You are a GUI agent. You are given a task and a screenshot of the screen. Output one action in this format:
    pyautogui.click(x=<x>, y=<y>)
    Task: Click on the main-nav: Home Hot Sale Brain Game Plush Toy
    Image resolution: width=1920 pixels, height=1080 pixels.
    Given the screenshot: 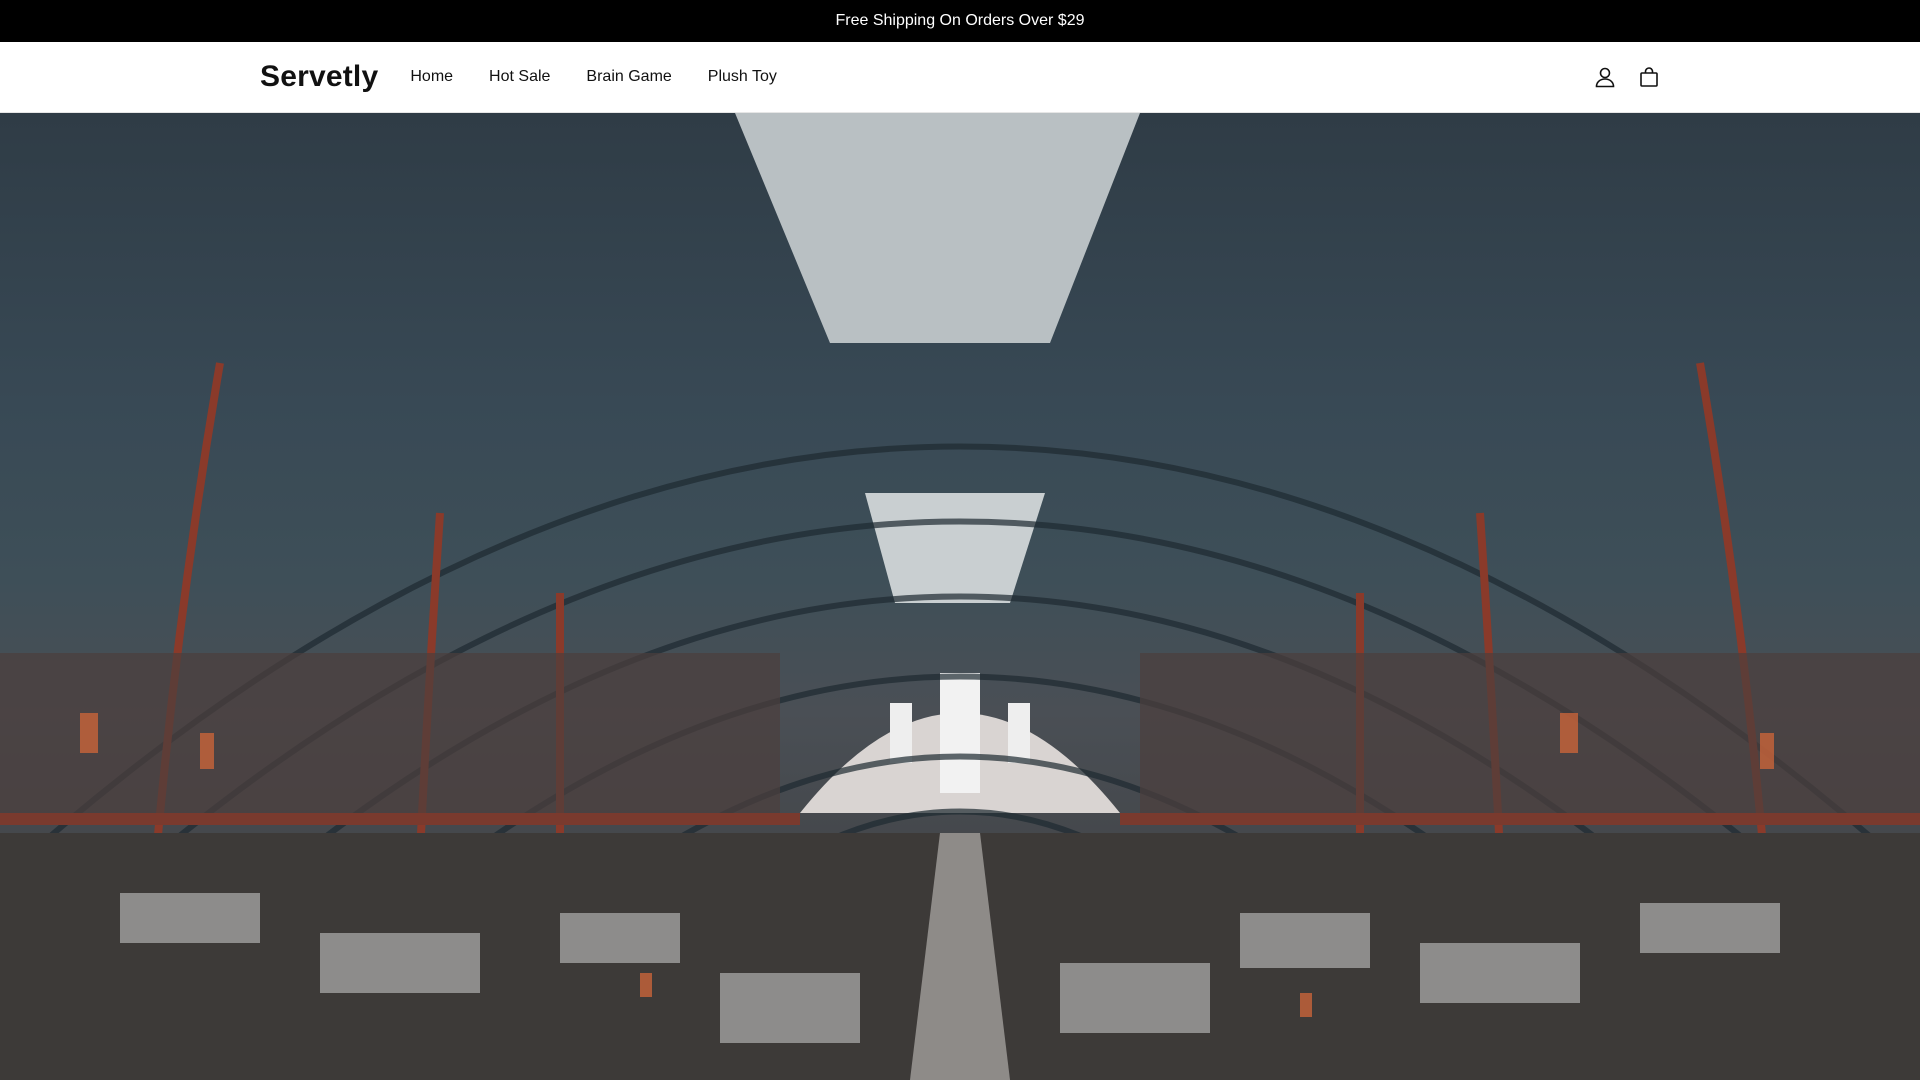 What is the action you would take?
    pyautogui.click(x=593, y=77)
    